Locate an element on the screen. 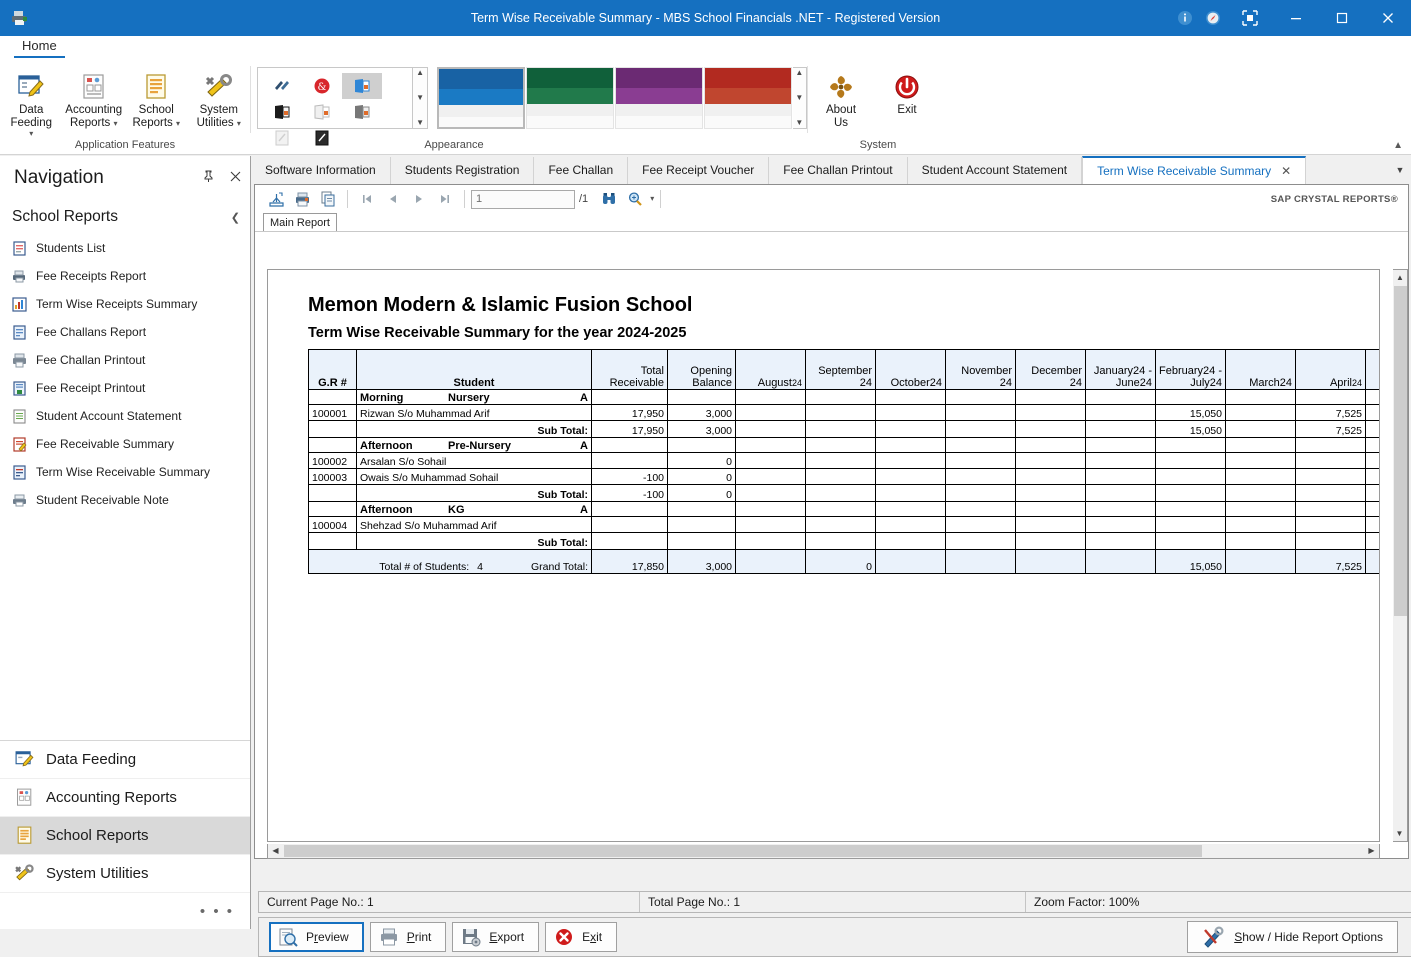 This screenshot has height=957, width=1411. sidebar-section-data-feeding: Data Feeding is located at coordinates (125, 760).